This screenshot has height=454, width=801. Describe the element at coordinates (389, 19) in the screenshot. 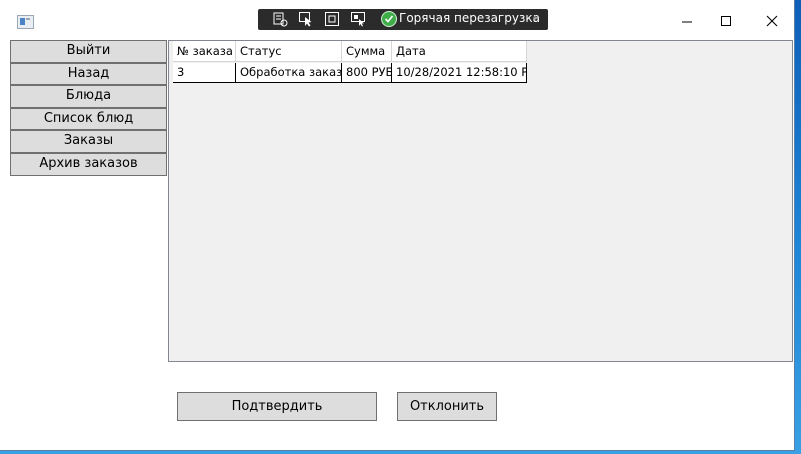

I see `hot-reload-check-icon` at that location.